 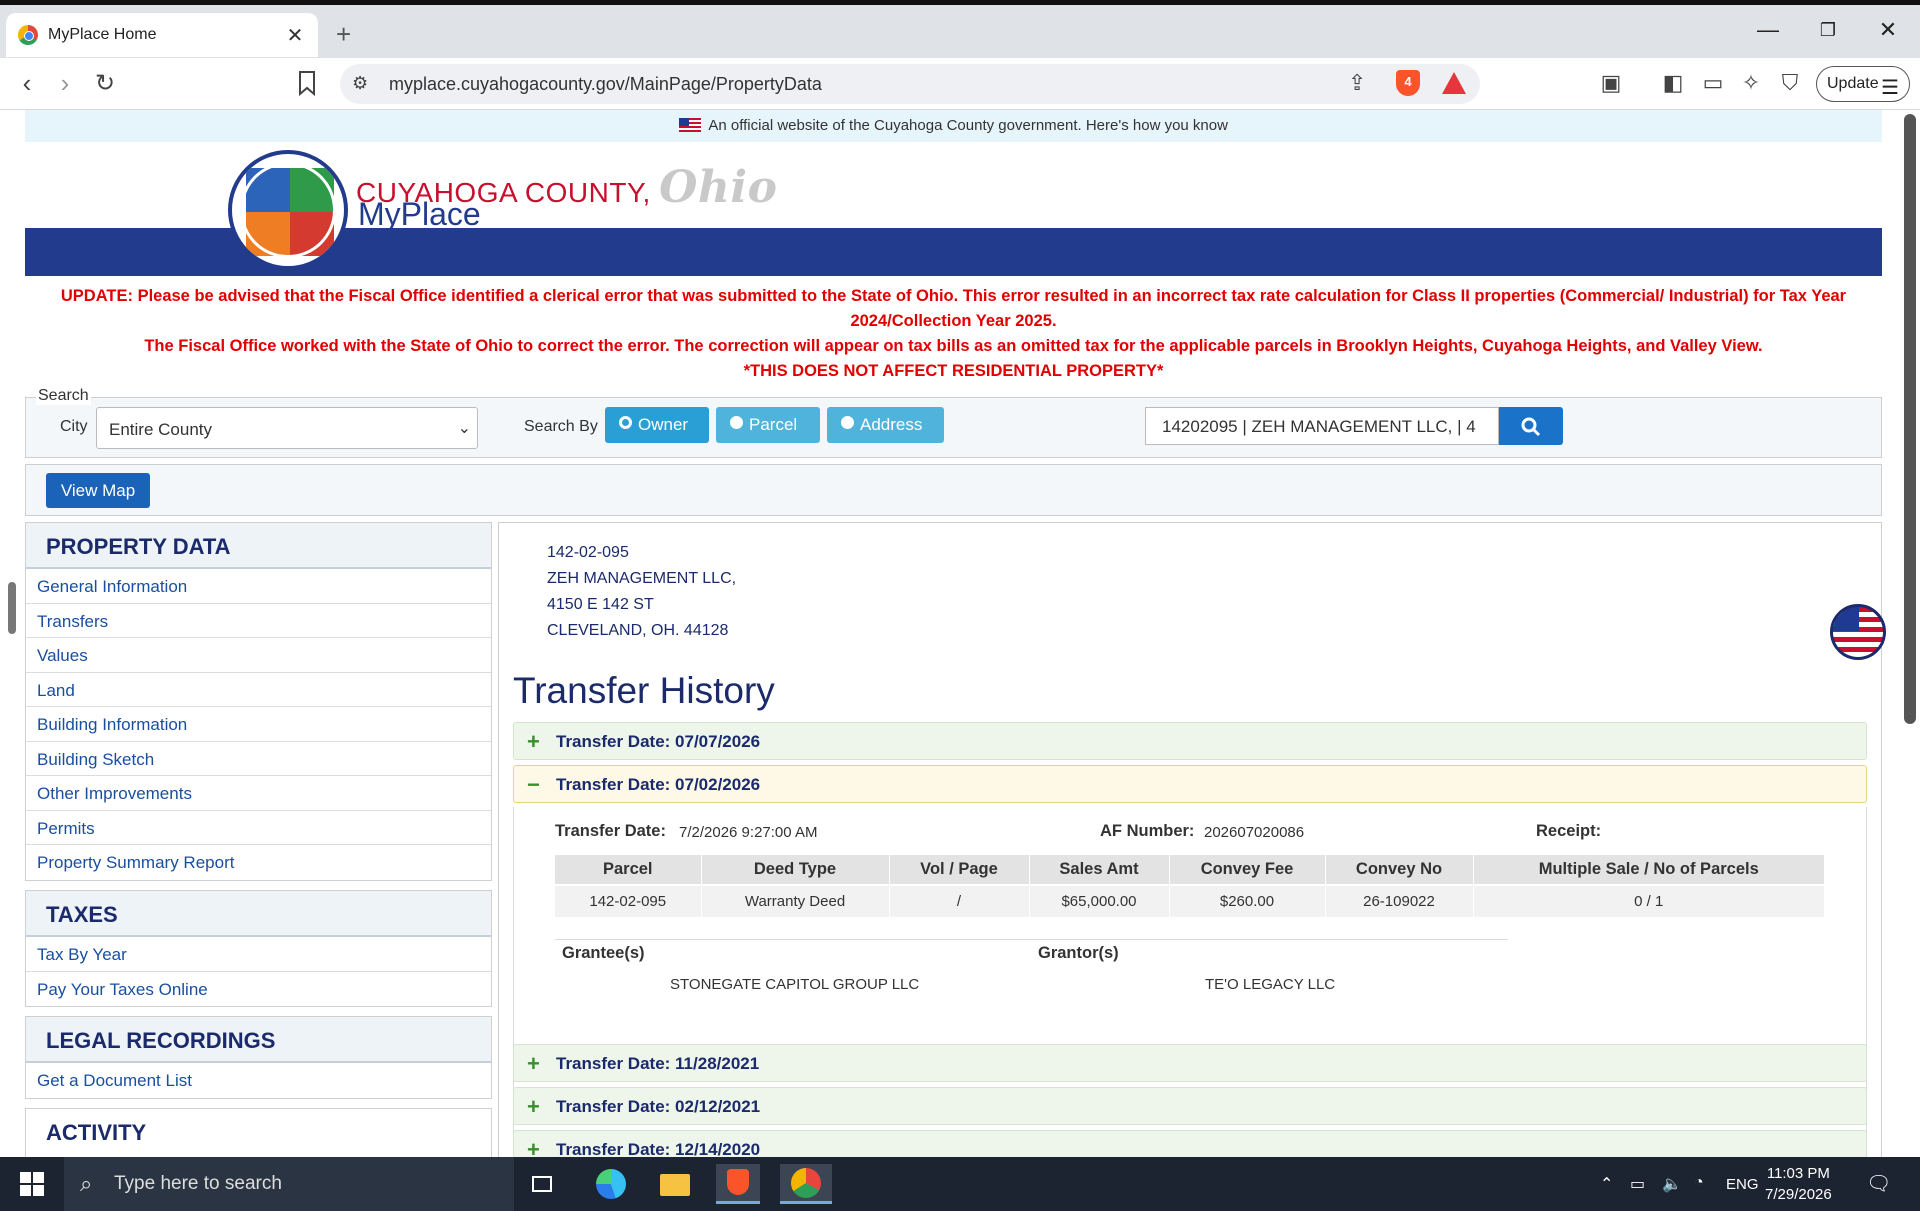 What do you see at coordinates (1858, 632) in the screenshot?
I see `language-flag-icon` at bounding box center [1858, 632].